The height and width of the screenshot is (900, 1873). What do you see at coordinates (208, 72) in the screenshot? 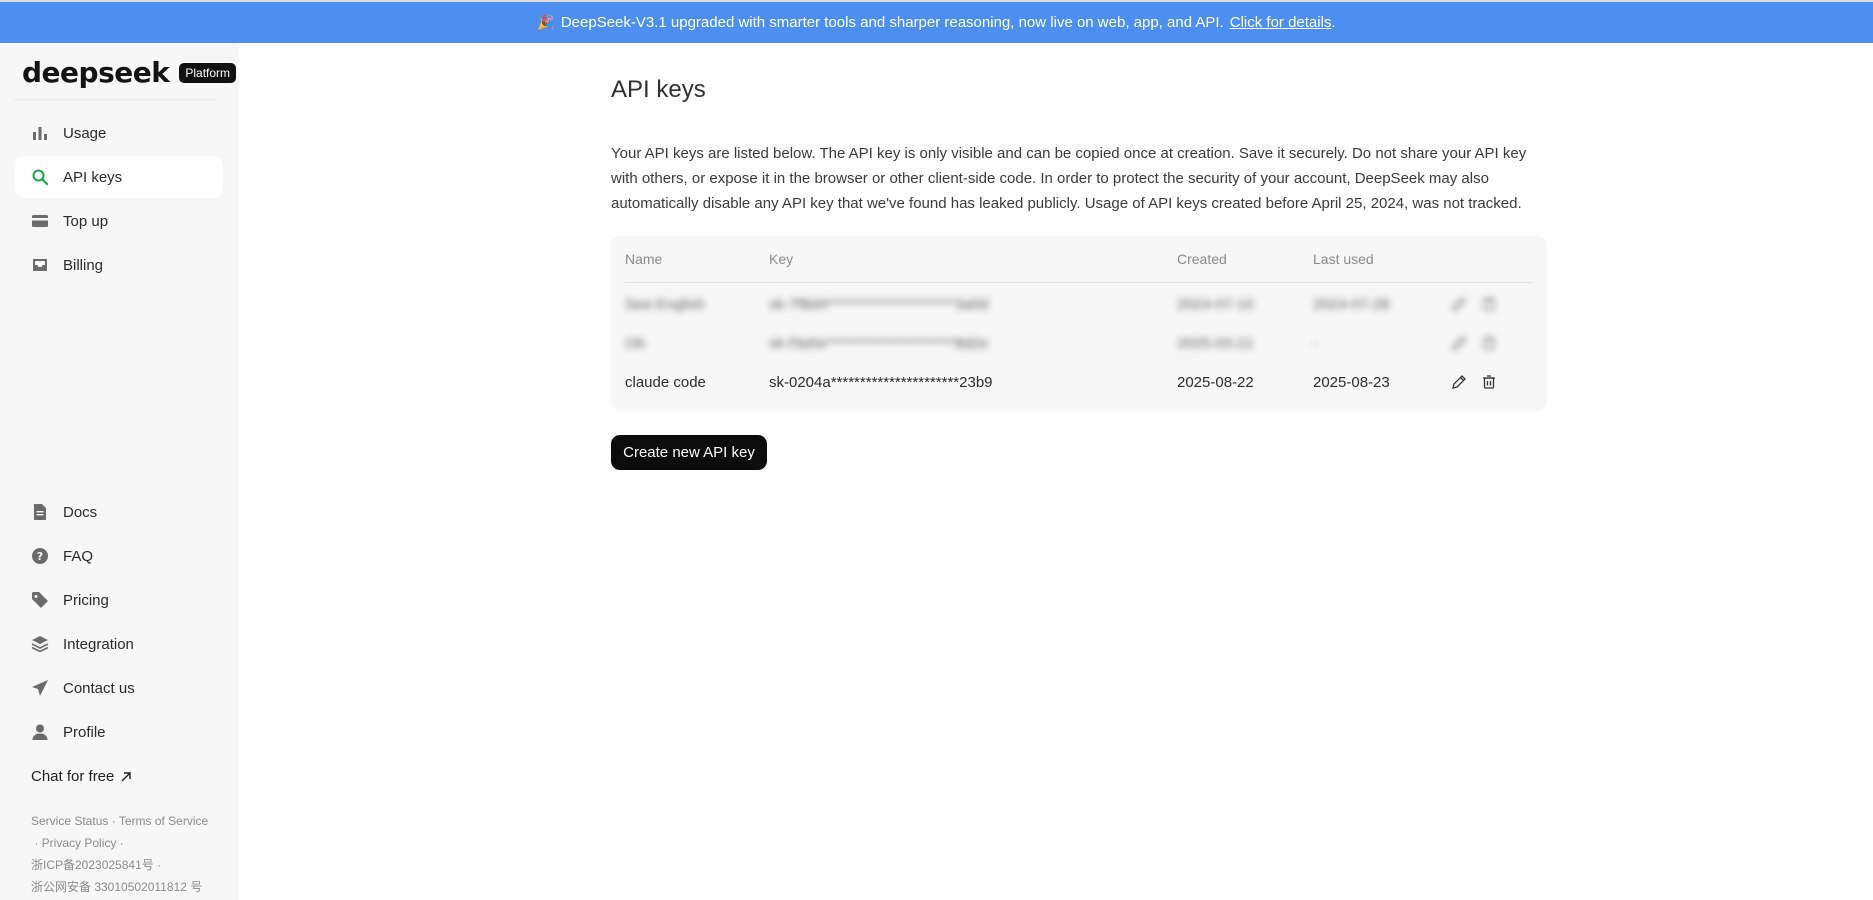
I see `platform-badge: Platform` at bounding box center [208, 72].